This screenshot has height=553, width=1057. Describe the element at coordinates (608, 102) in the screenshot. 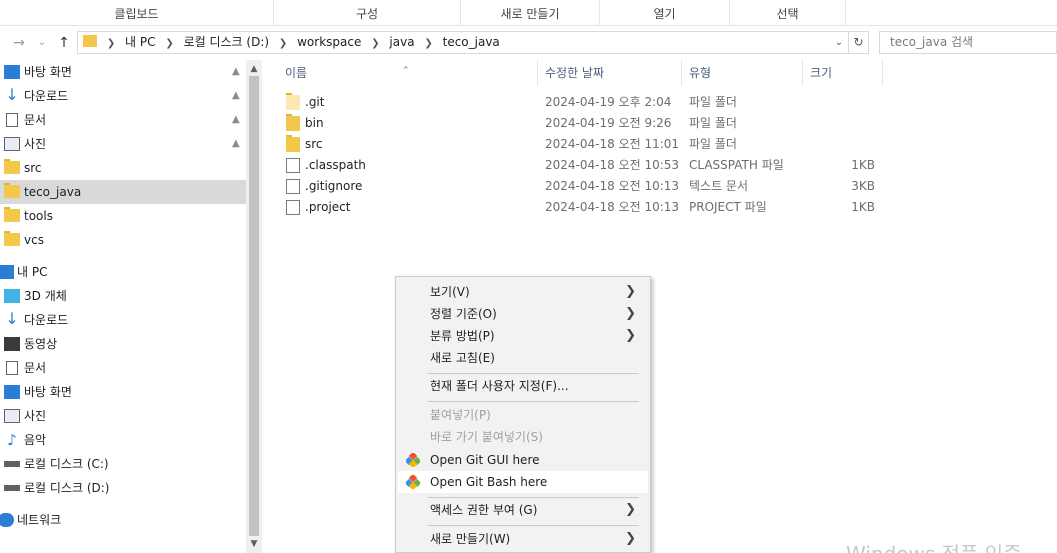

I see `file-modified: 2024-04-19 오후 2:04` at that location.